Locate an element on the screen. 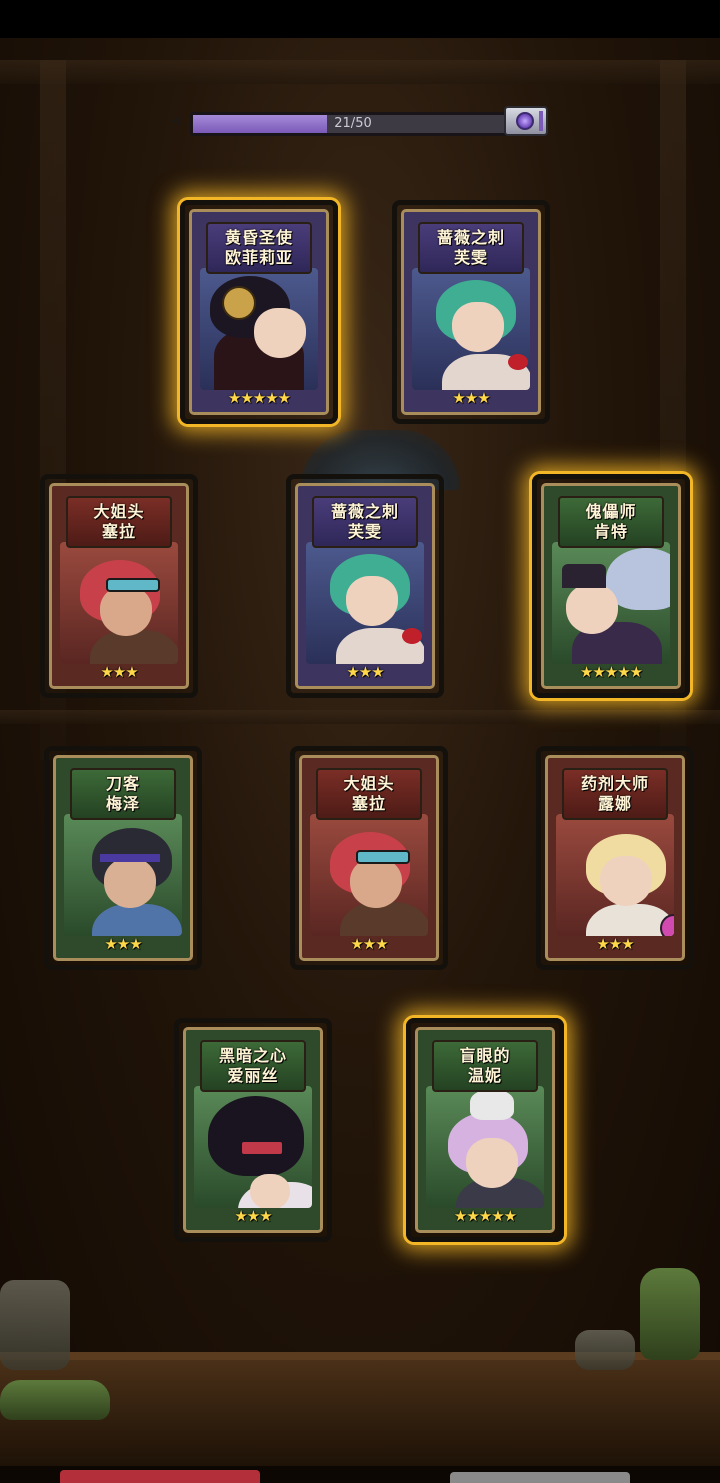 The width and height of the screenshot is (720, 1483). ceiling-beam is located at coordinates (360, 72).